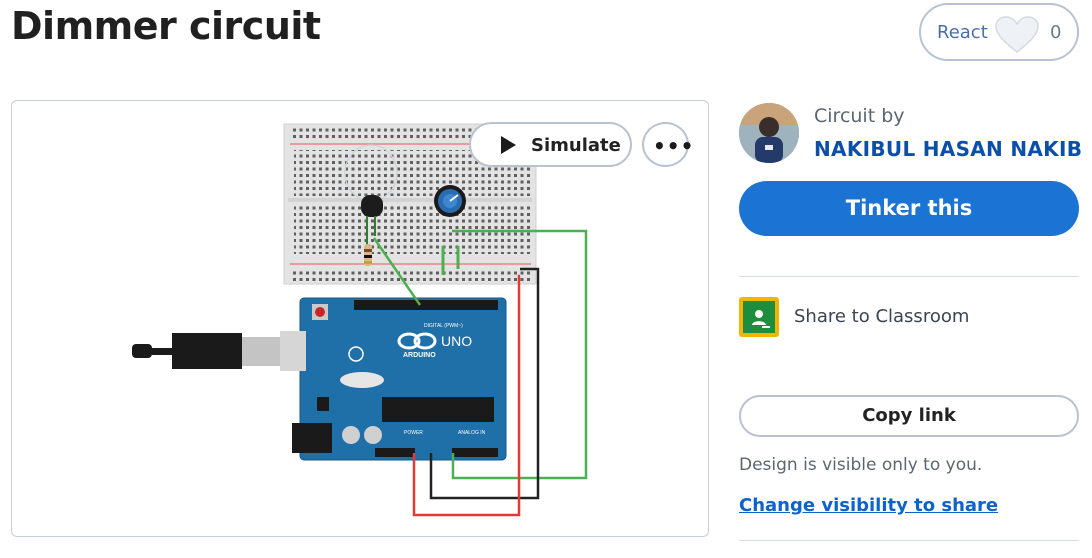 This screenshot has height=558, width=1092. Describe the element at coordinates (909, 208) in the screenshot. I see `tinker-this-button: Tinker this` at that location.